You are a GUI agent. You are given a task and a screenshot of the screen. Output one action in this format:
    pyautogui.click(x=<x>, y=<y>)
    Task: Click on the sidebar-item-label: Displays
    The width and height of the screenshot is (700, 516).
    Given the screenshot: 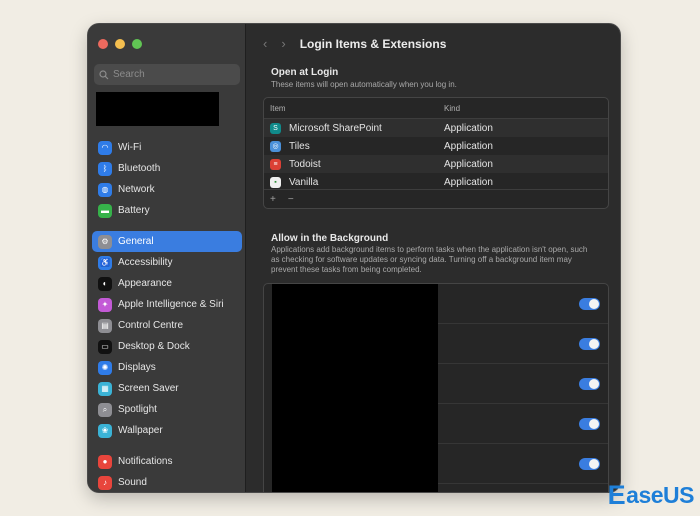 What is the action you would take?
    pyautogui.click(x=137, y=367)
    